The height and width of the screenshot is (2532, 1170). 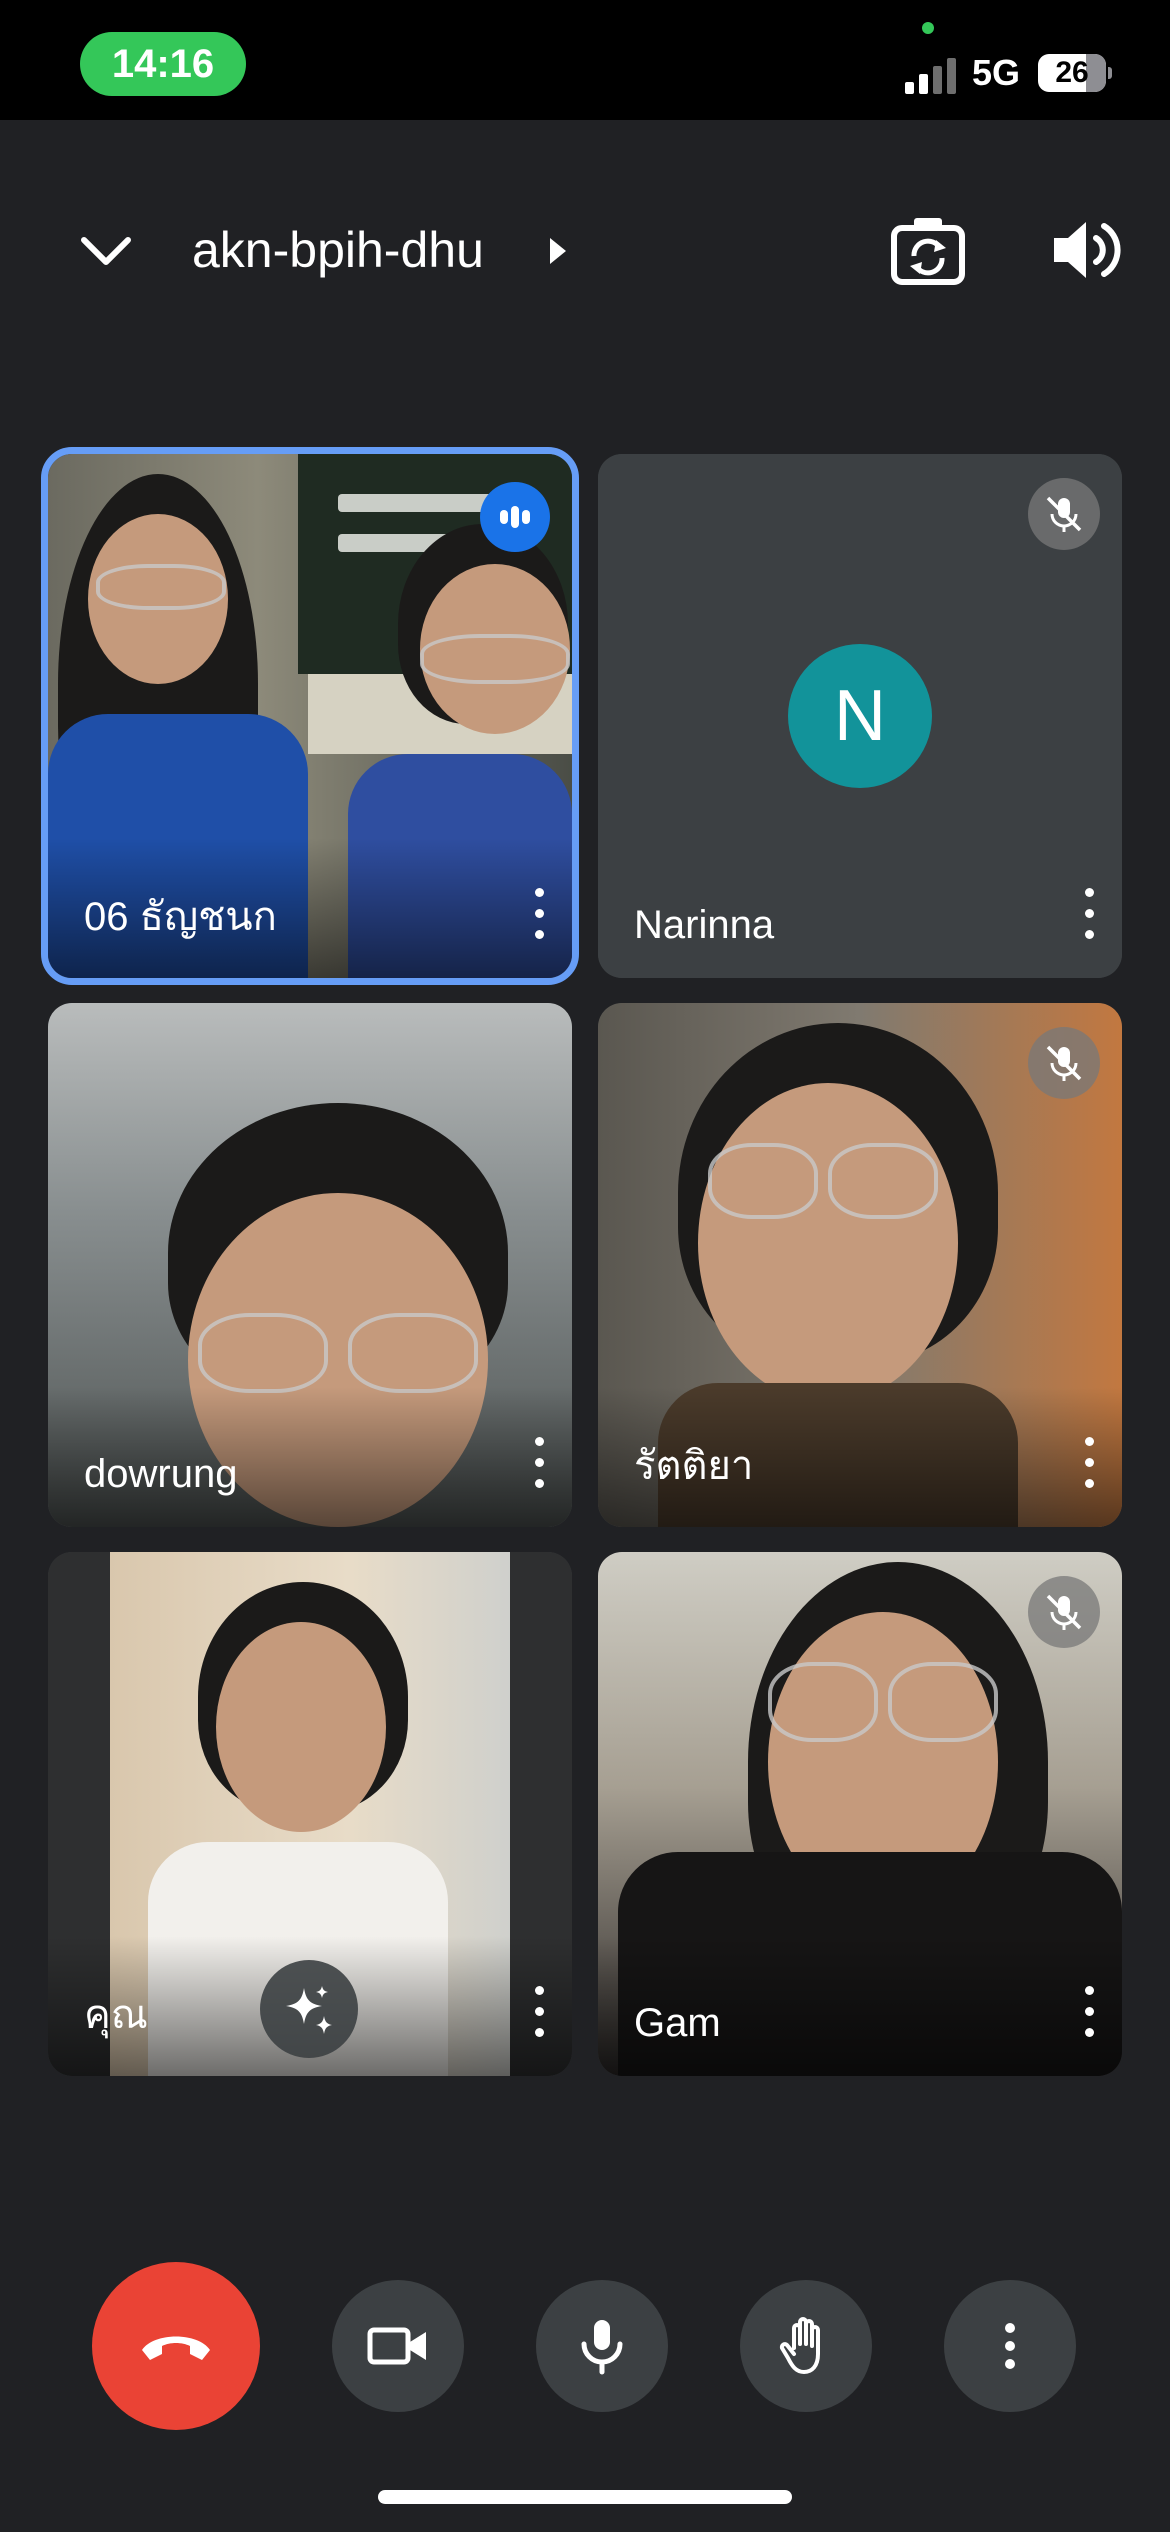 I want to click on microphone-icon, so click(x=602, y=2347).